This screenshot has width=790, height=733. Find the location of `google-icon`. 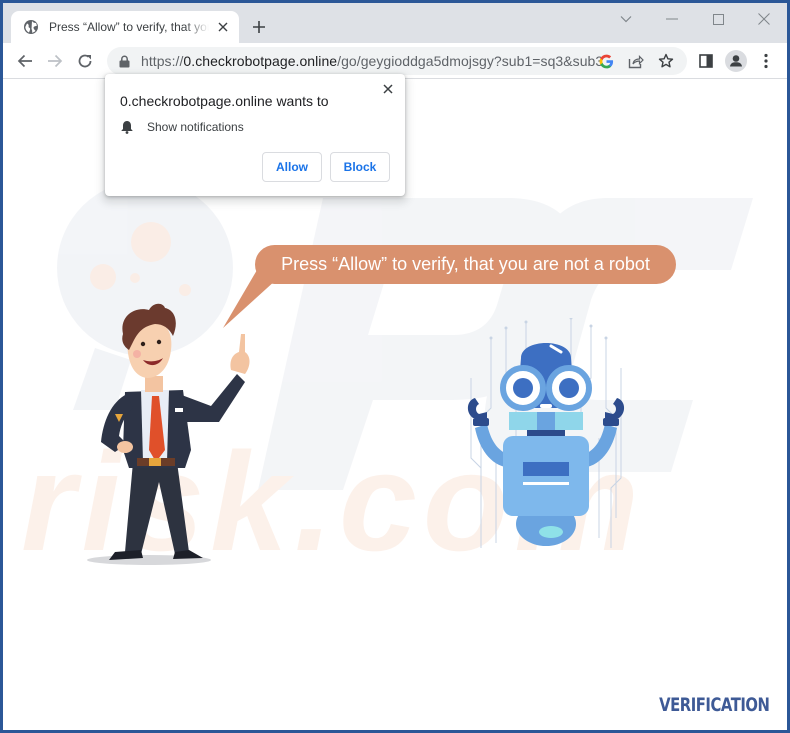

google-icon is located at coordinates (606, 61).